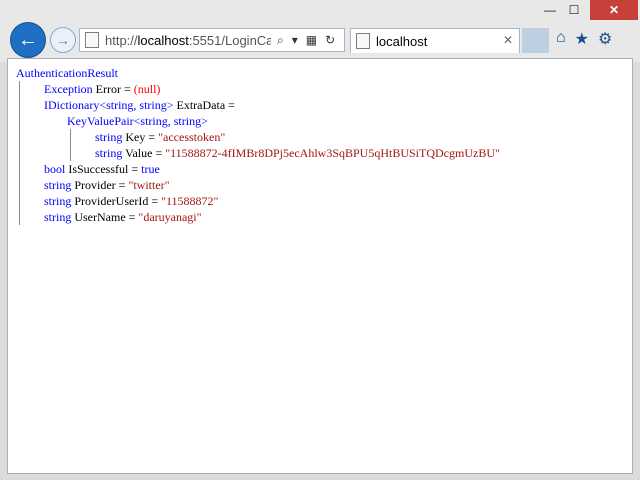 The image size is (640, 480). I want to click on address-actions: ⌕ ▾ ▦ ↻, so click(306, 40).